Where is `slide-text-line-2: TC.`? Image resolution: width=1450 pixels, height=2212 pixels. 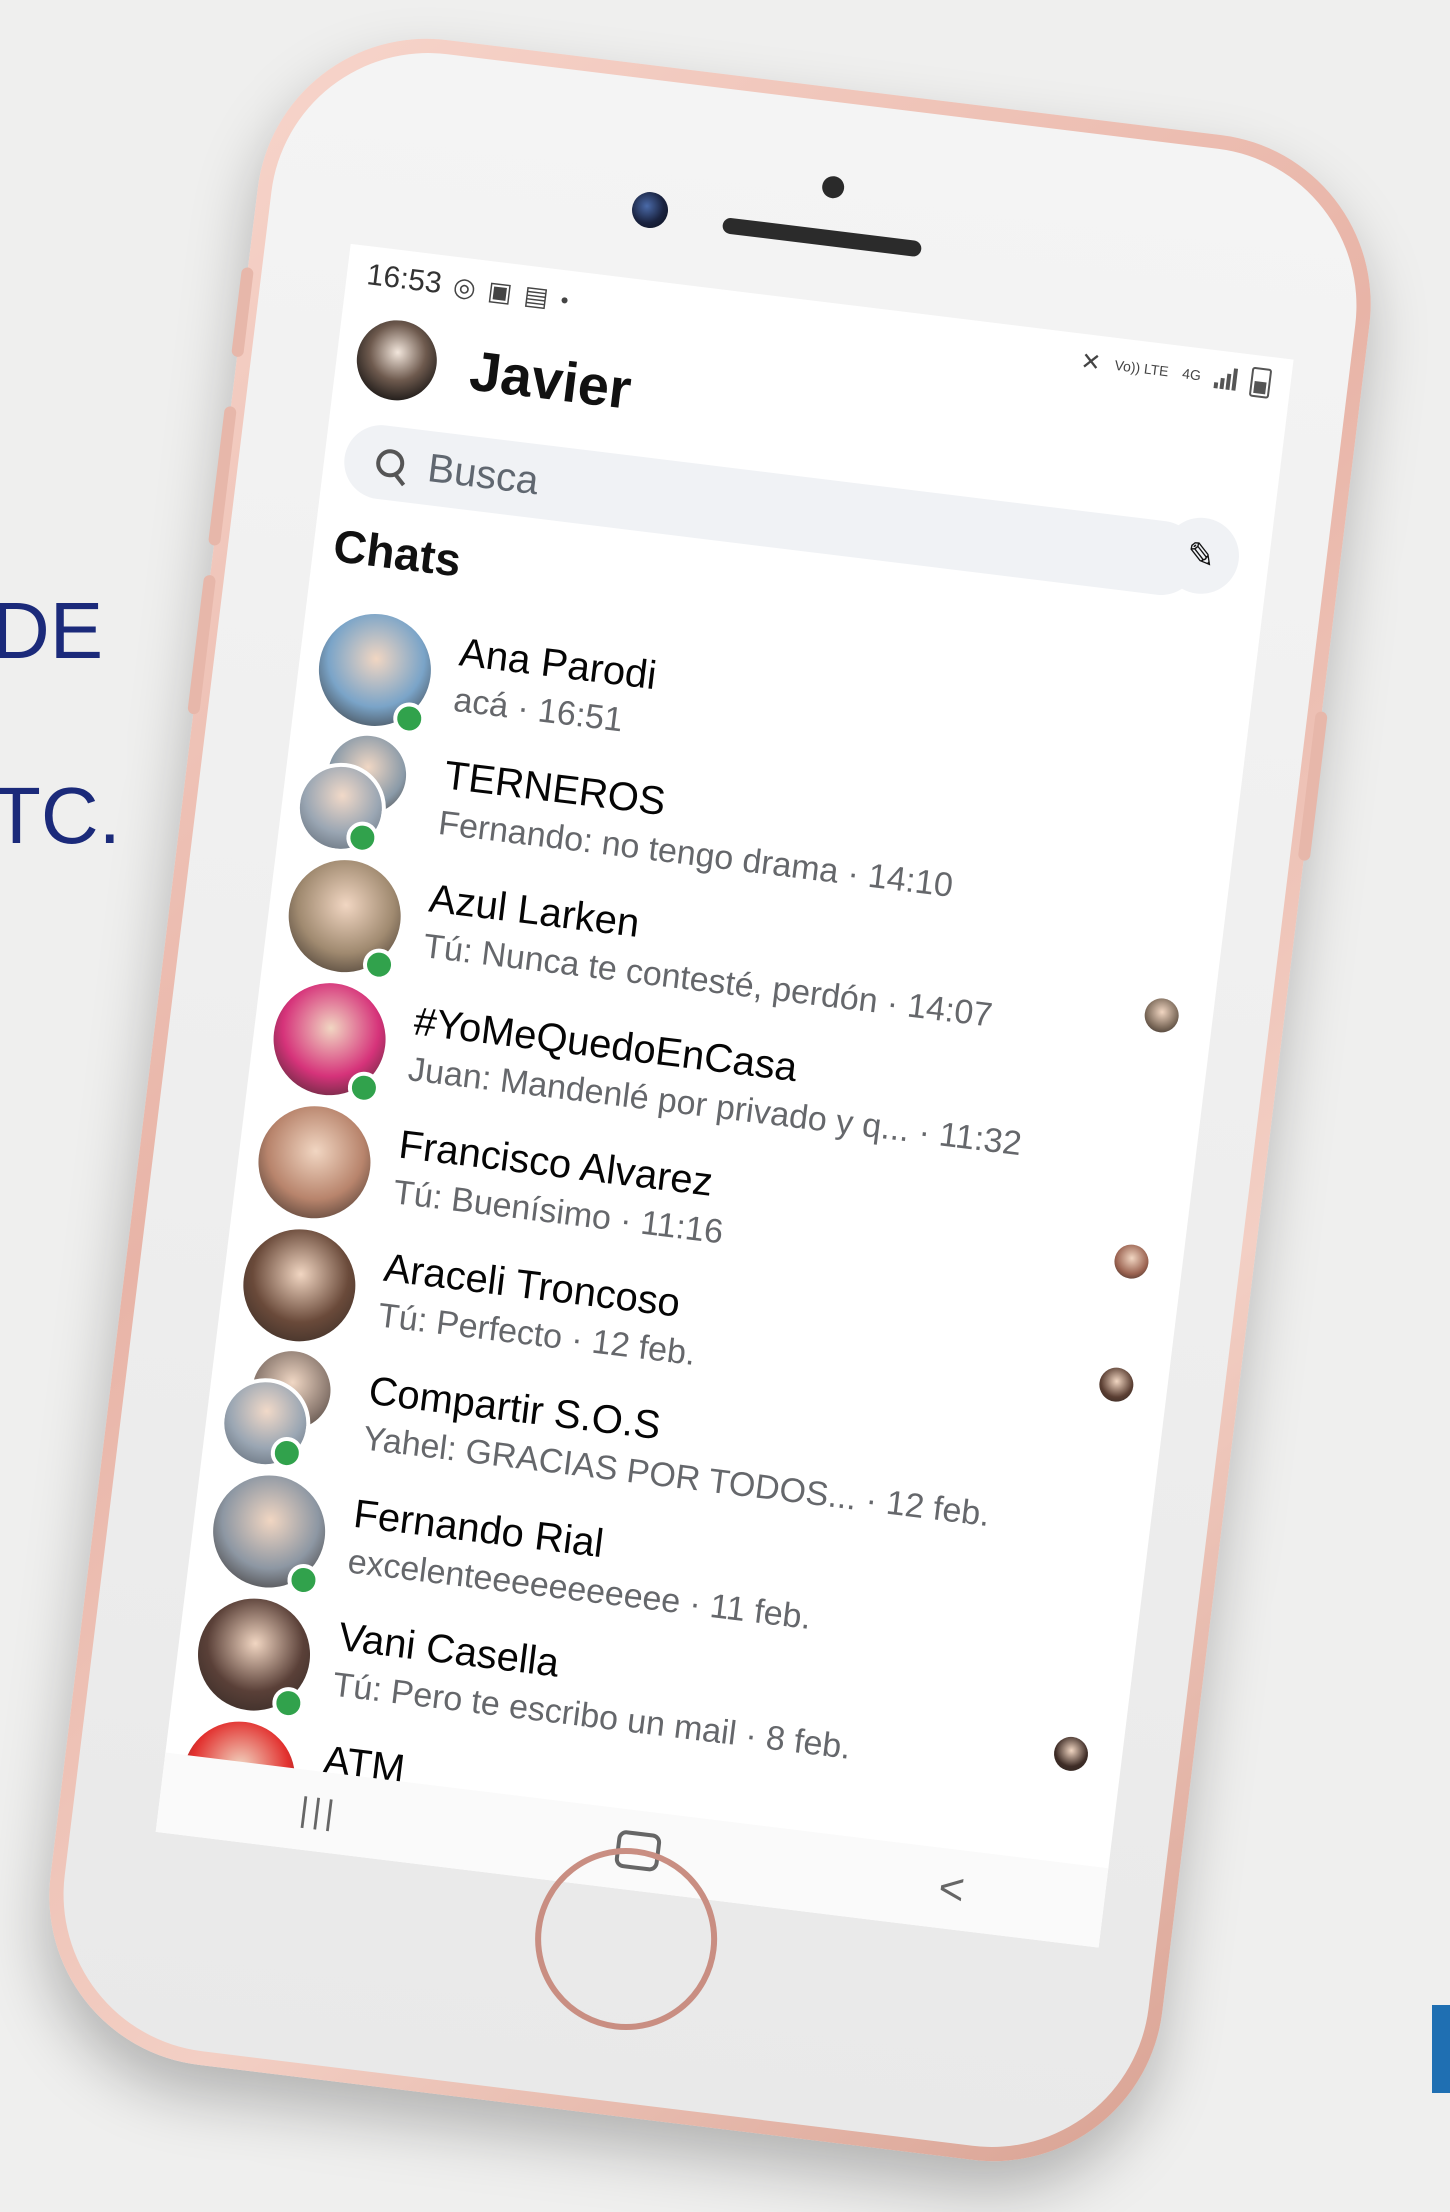 slide-text-line-2: TC. is located at coordinates (60, 815).